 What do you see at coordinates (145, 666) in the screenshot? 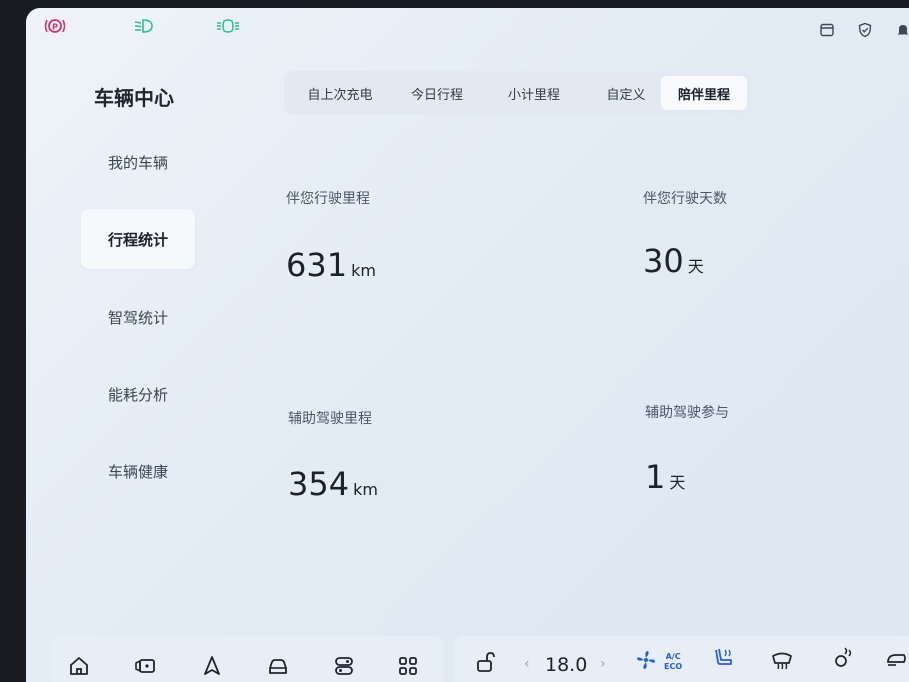
I see `media-icon` at bounding box center [145, 666].